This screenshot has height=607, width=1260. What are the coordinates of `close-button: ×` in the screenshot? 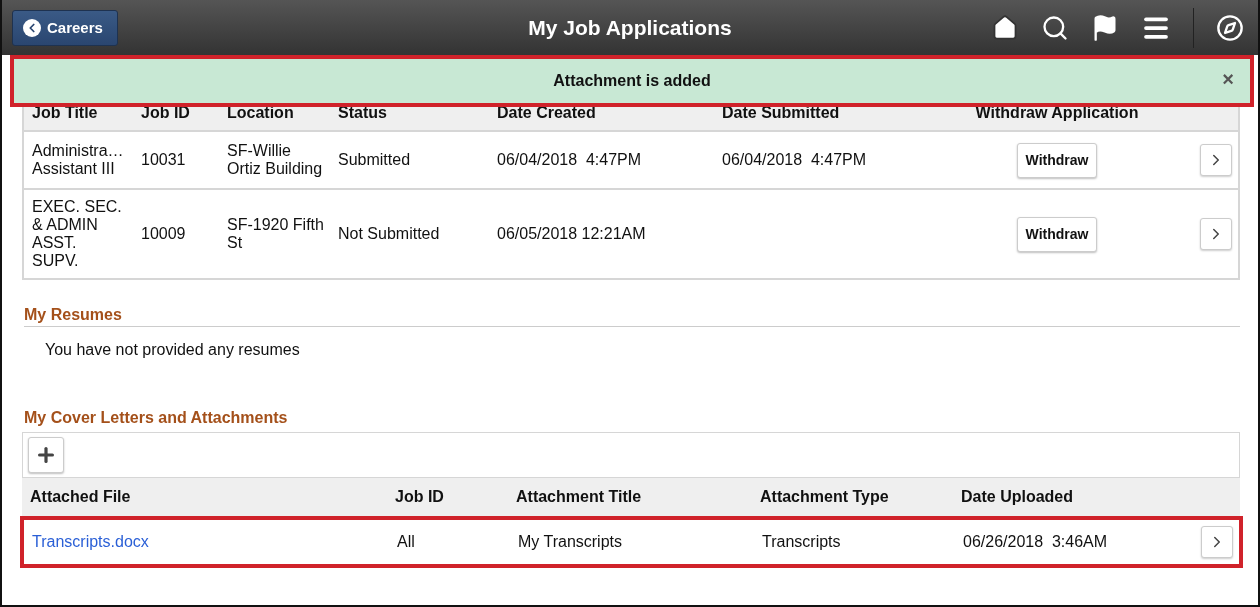 It's located at (1228, 79).